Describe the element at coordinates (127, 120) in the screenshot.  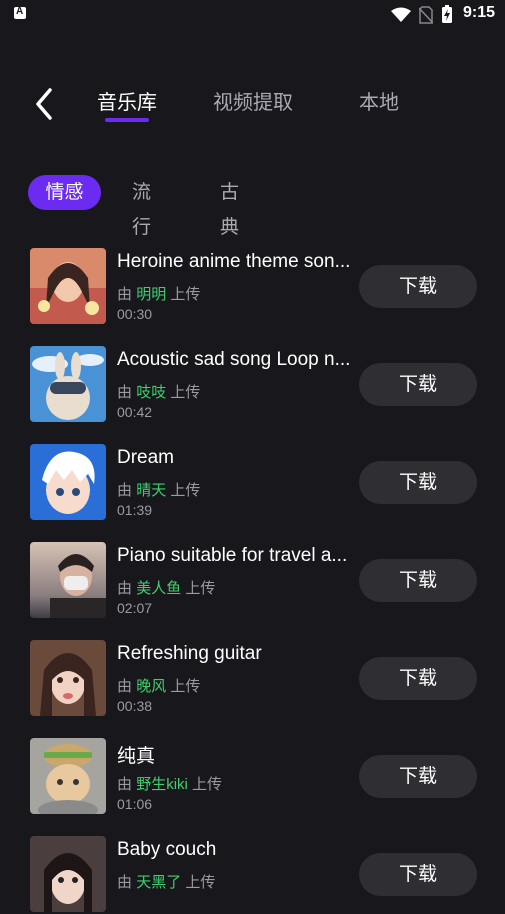
I see `active-tab-indicator` at that location.